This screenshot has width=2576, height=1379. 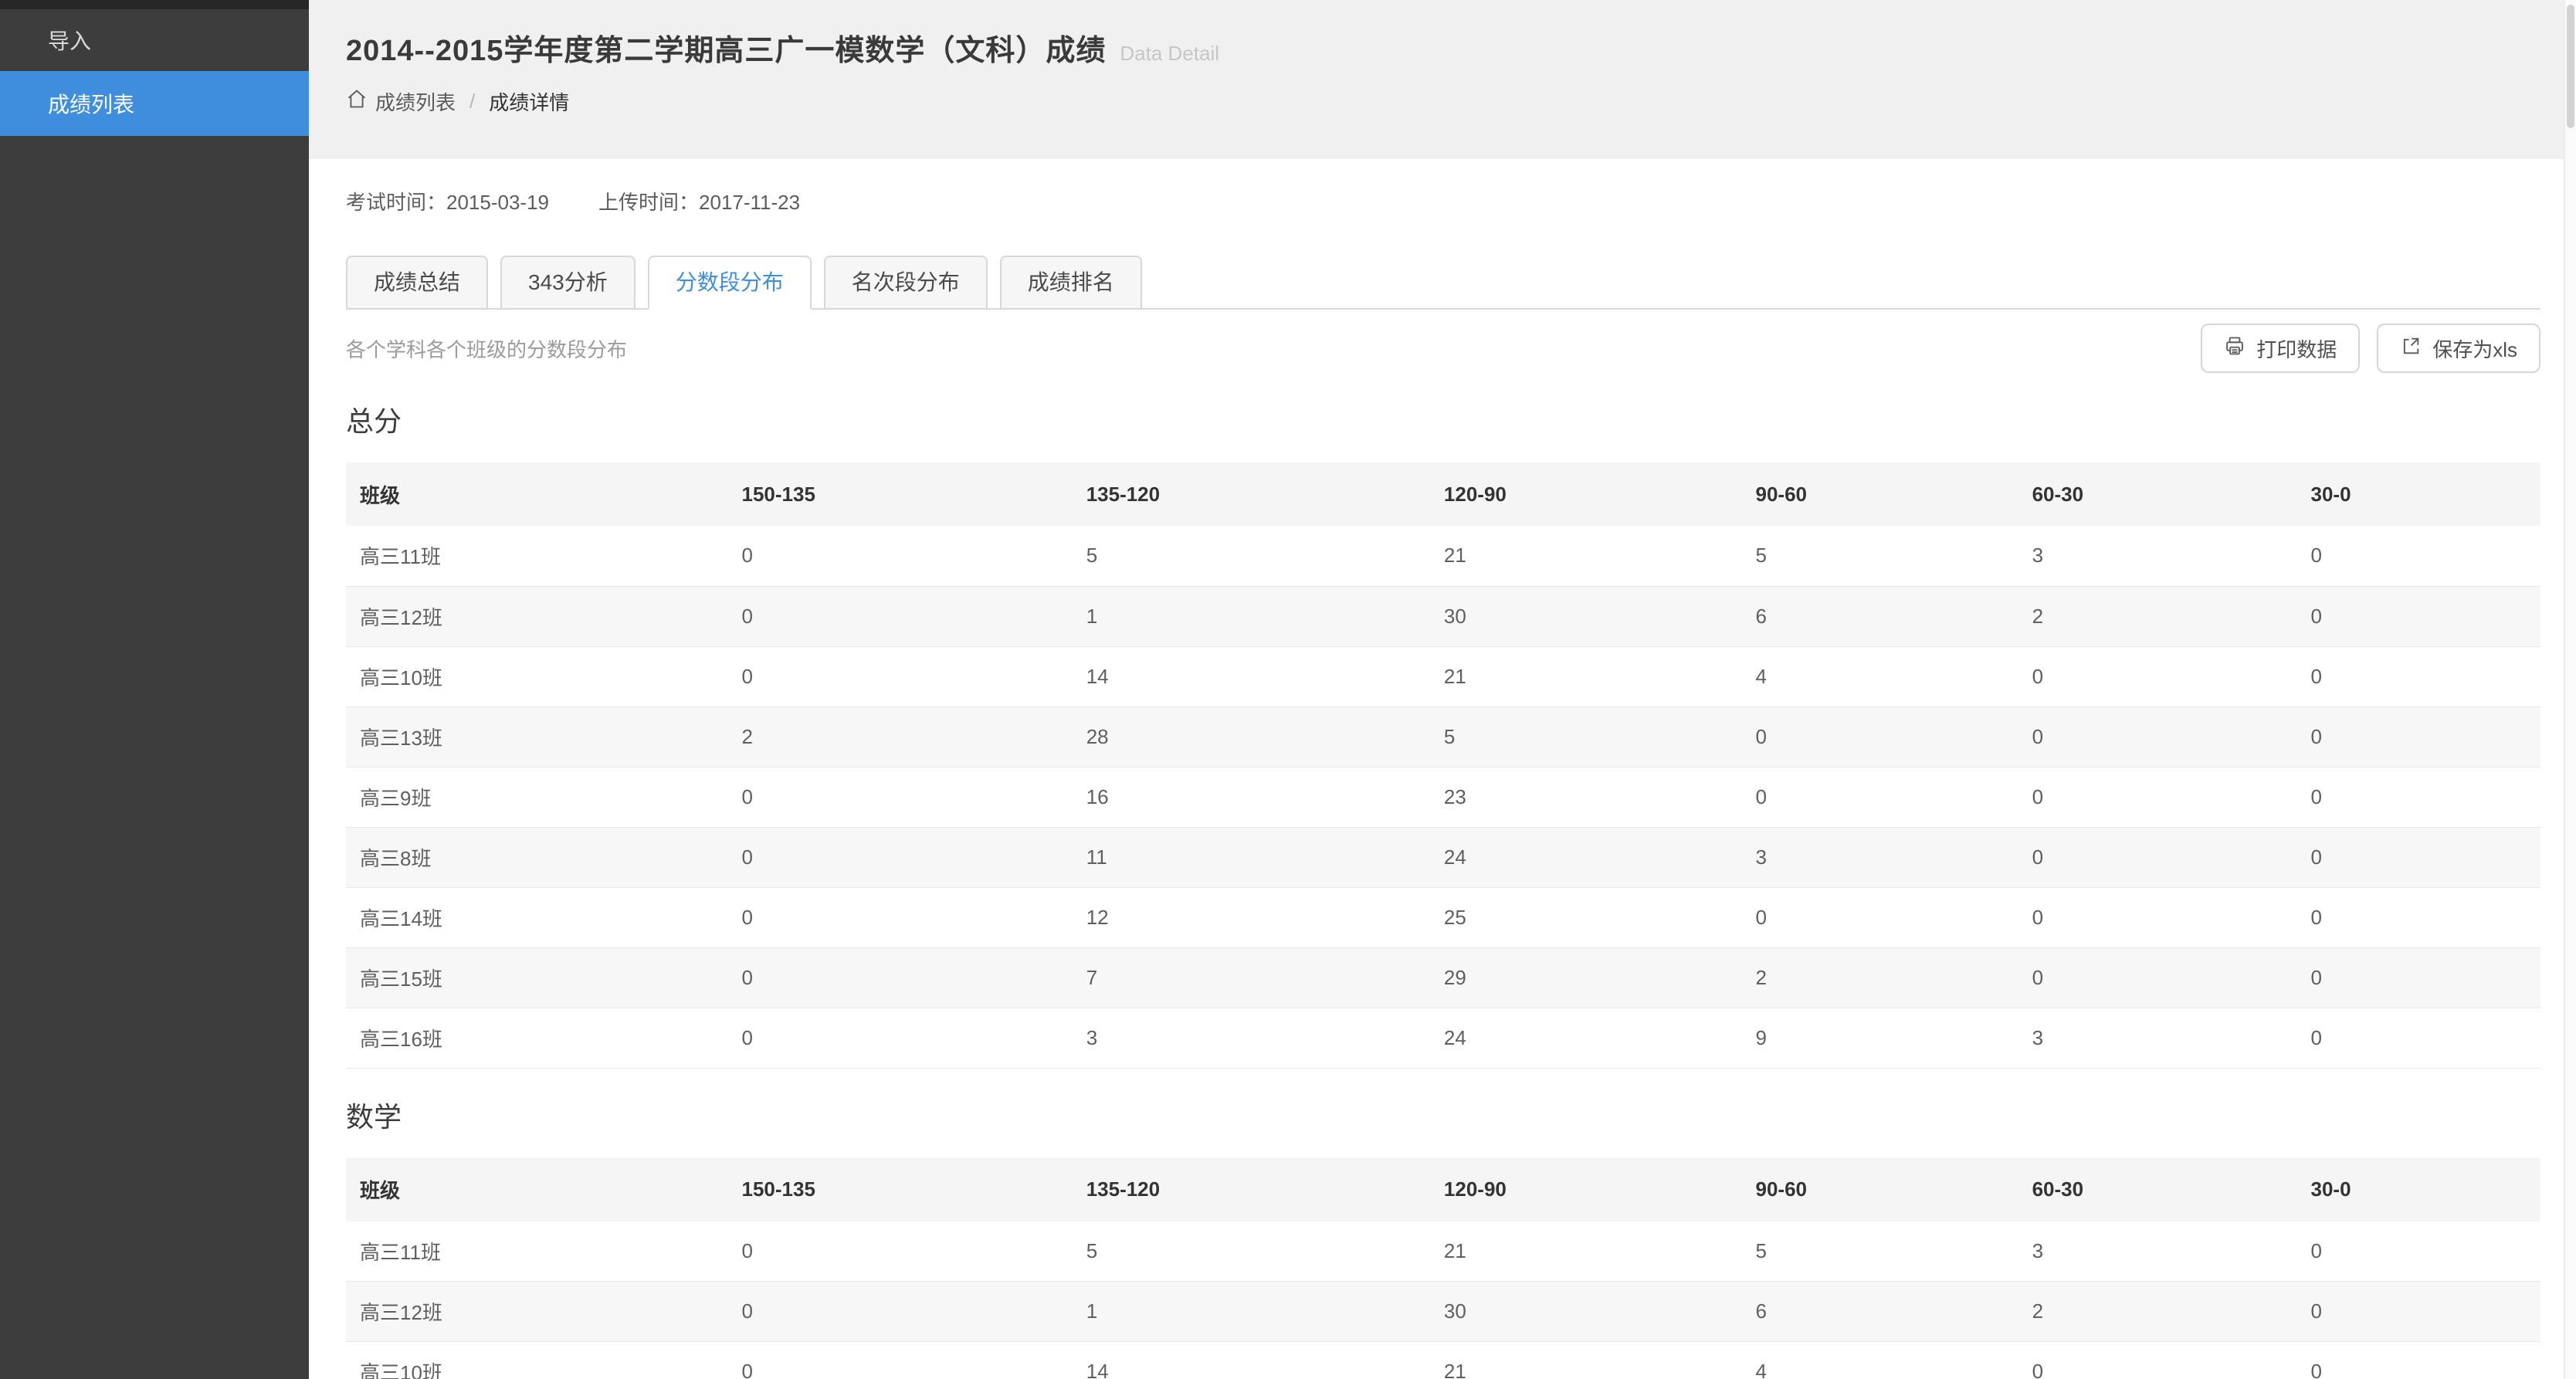 I want to click on scrollbar-thumb, so click(x=2570, y=66).